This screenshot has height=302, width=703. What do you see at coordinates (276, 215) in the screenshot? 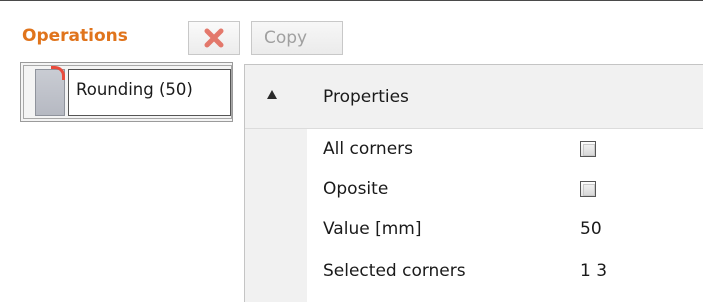
I see `indent-column` at bounding box center [276, 215].